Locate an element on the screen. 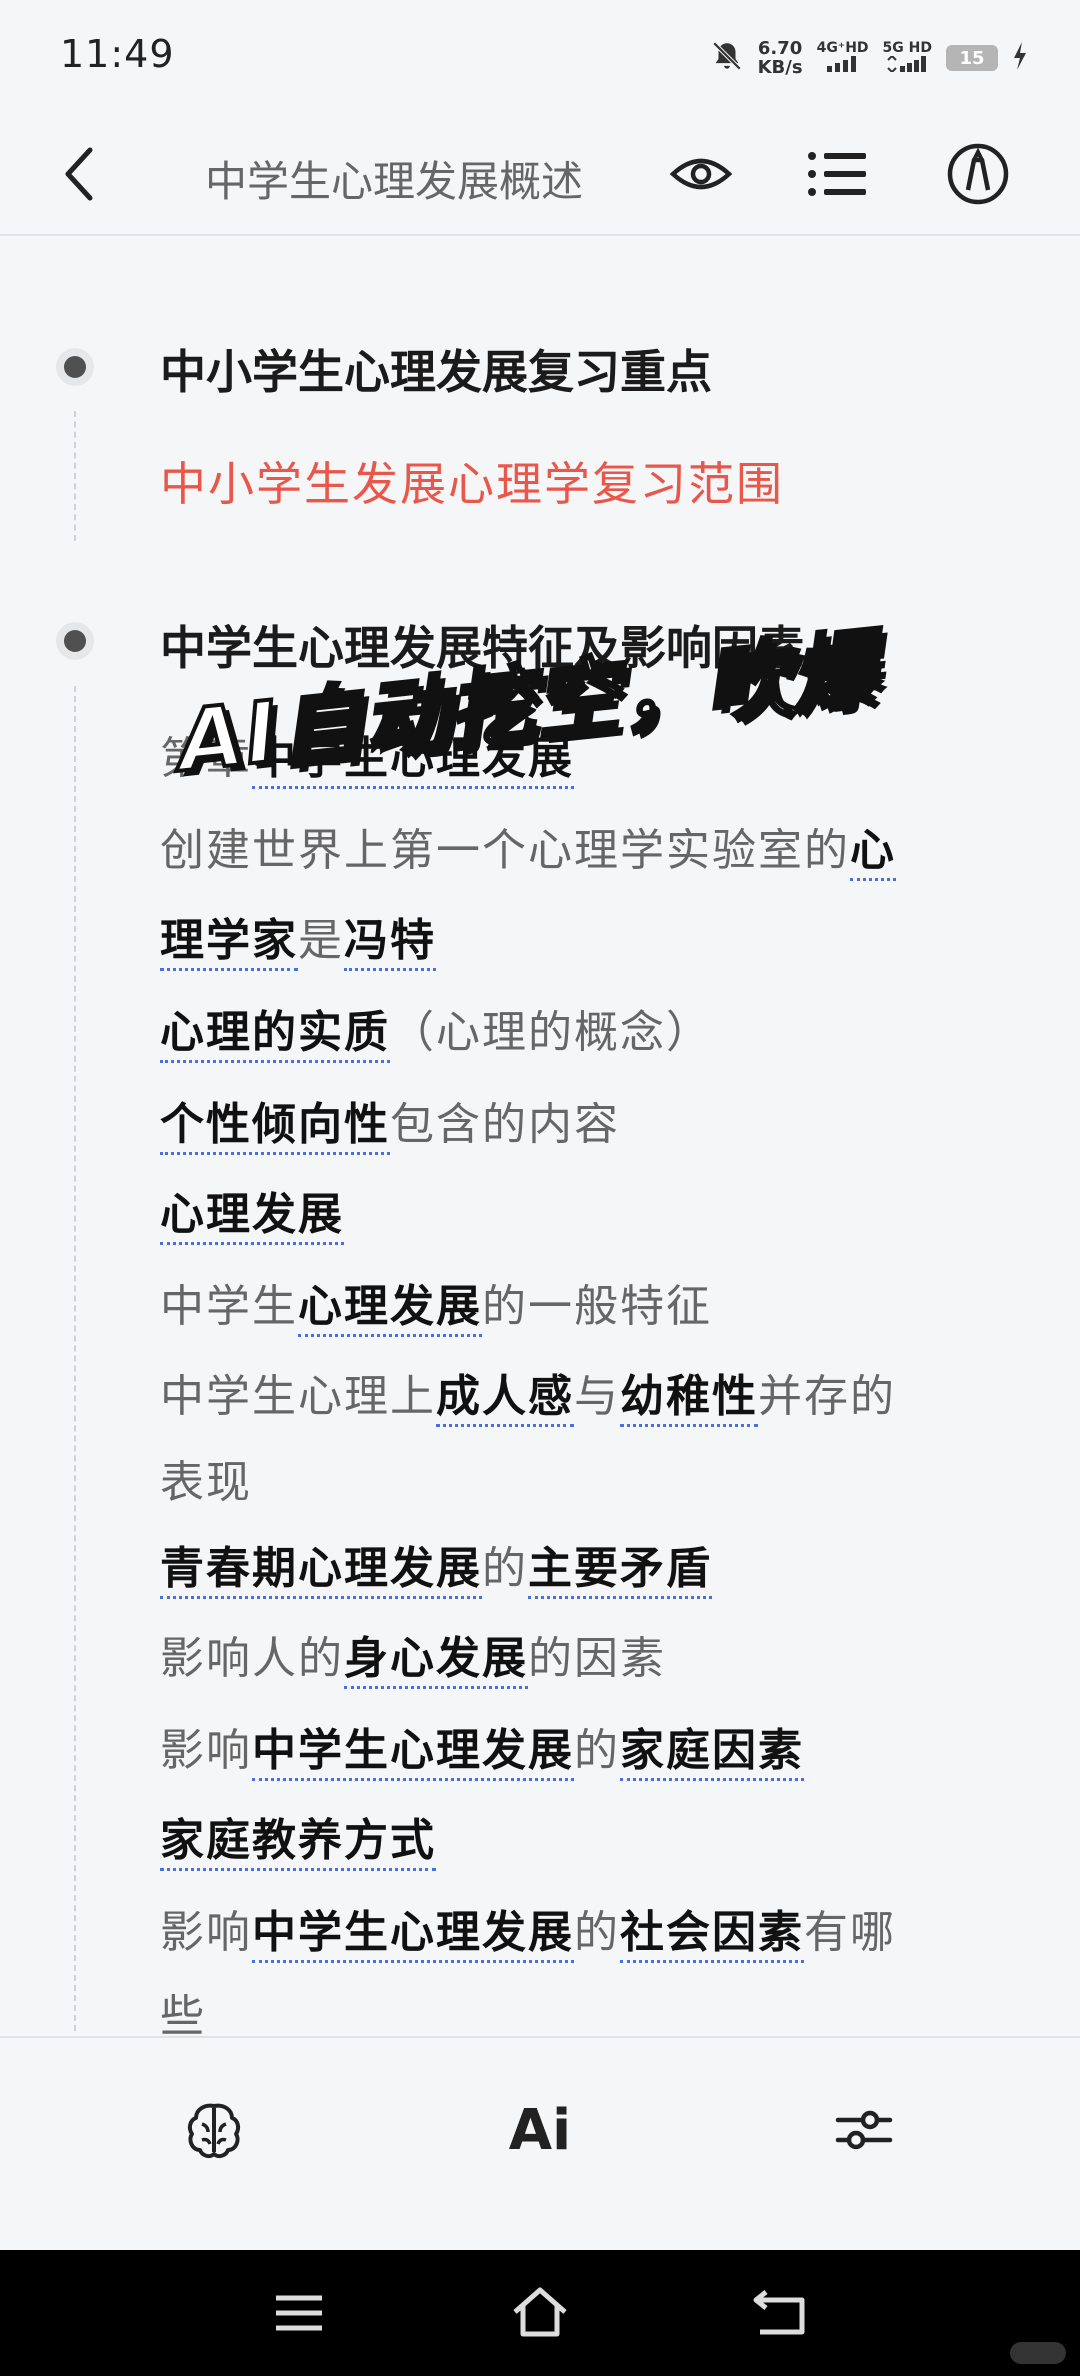 The image size is (1080, 2376). back-button is located at coordinates (82, 174).